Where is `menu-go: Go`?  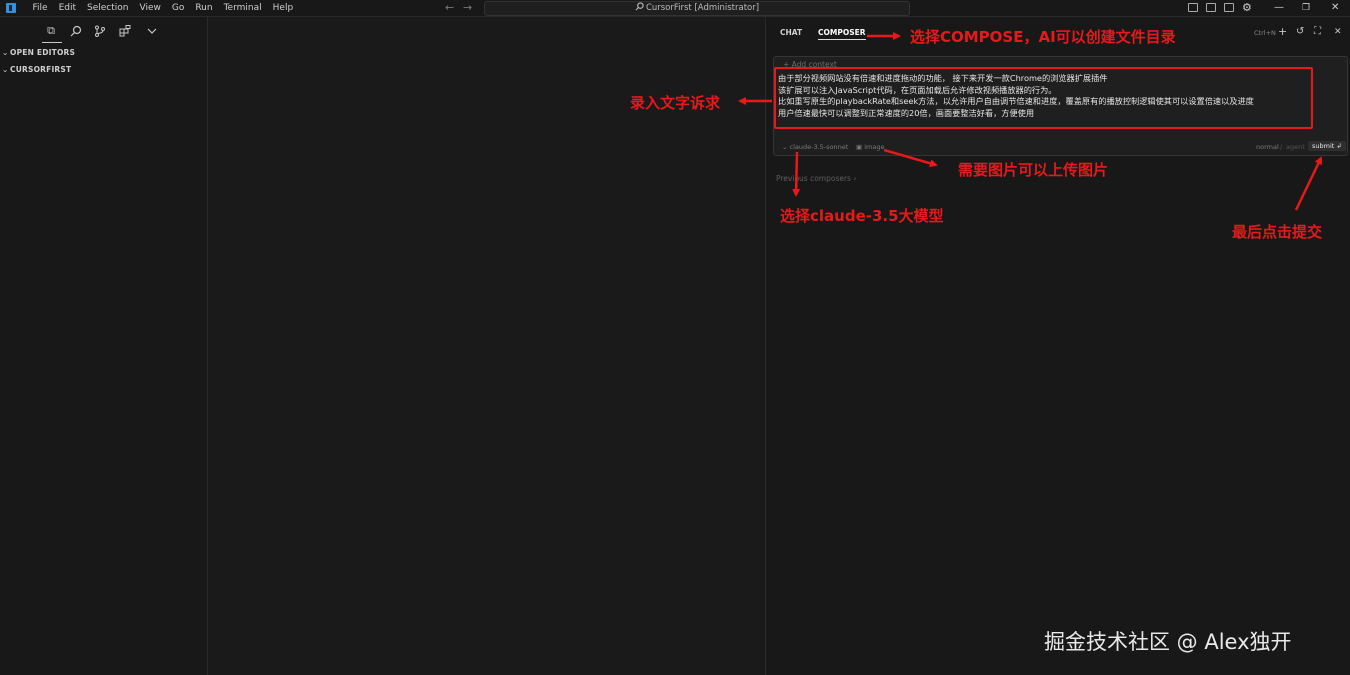
menu-go: Go is located at coordinates (177, 8).